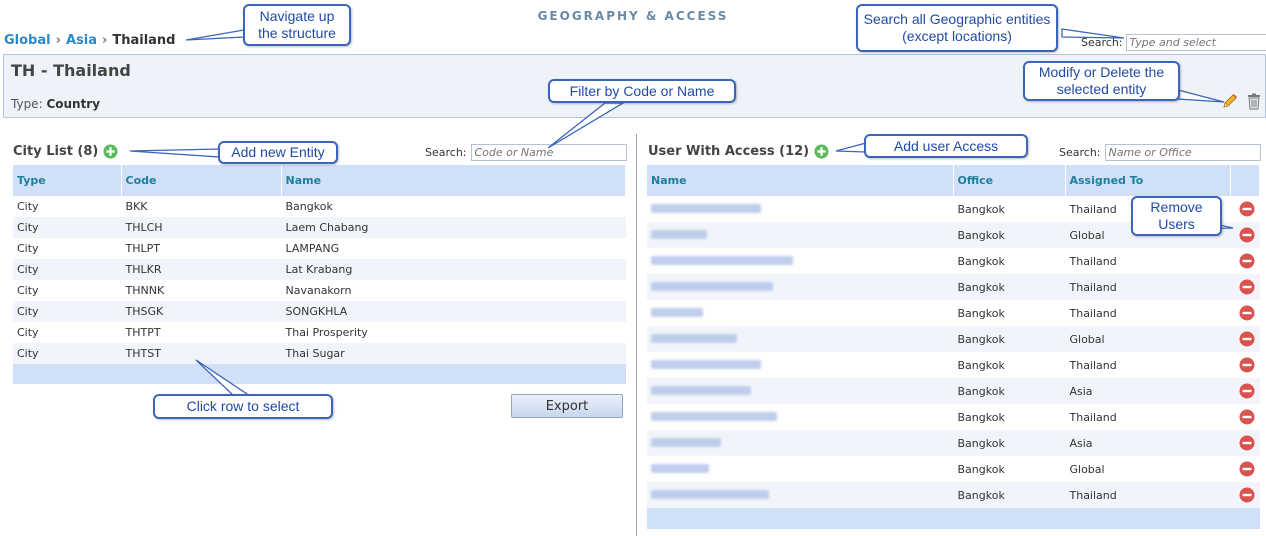 The width and height of the screenshot is (1266, 536). I want to click on user-search-input, so click(1182, 152).